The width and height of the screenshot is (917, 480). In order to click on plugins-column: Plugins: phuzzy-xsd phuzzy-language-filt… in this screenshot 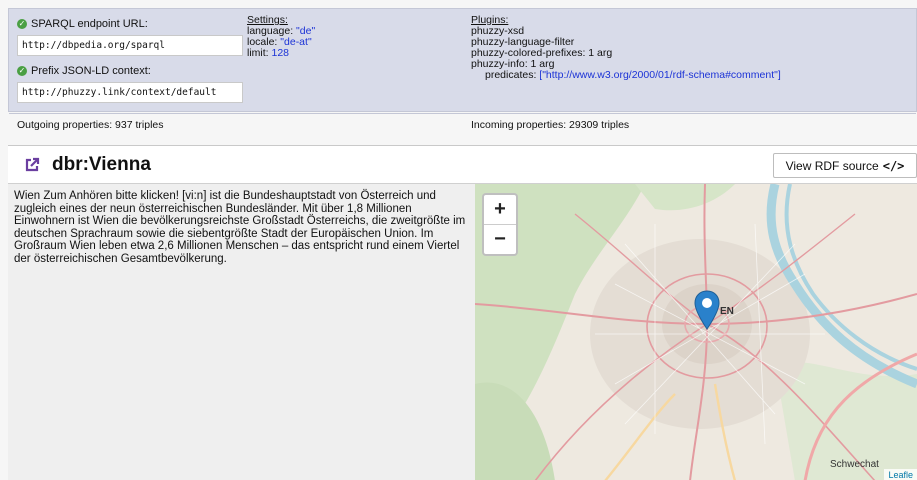, I will do `click(626, 48)`.